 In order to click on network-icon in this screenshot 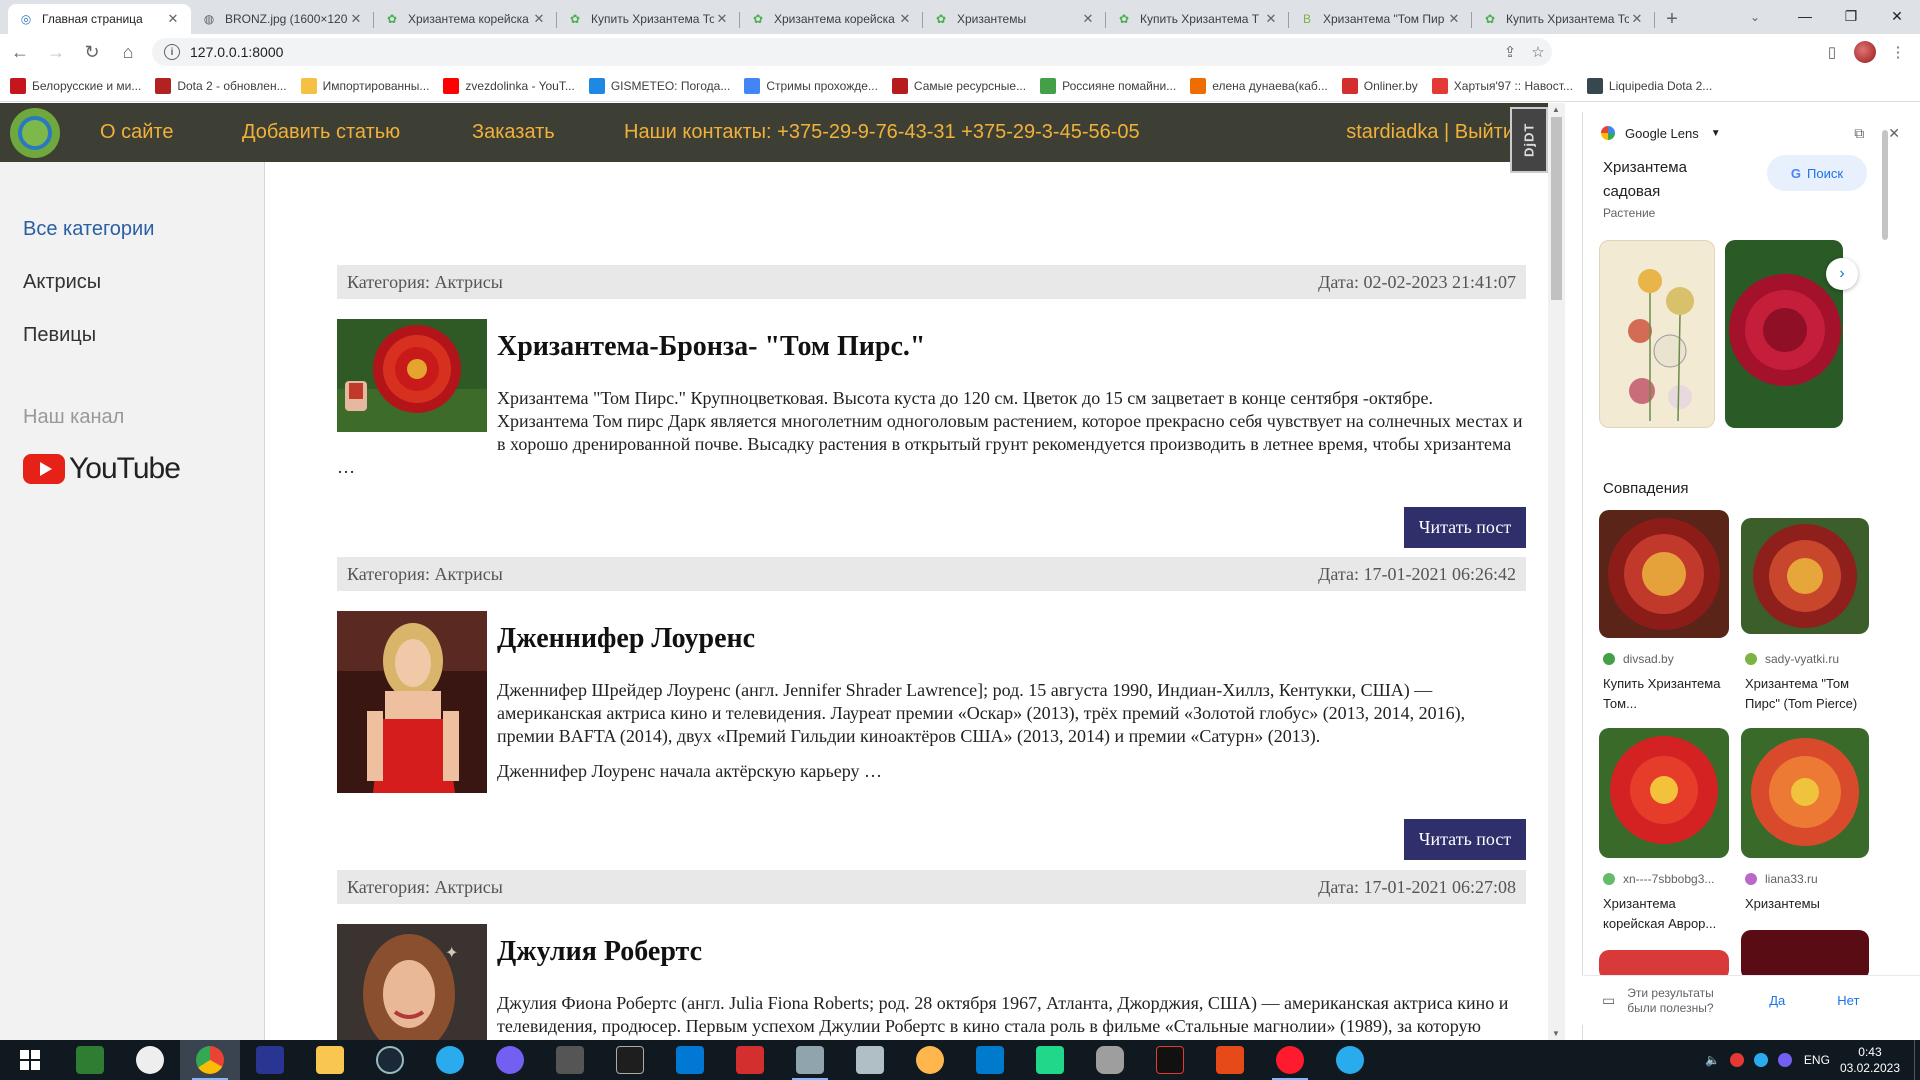, I will do `click(1736, 1060)`.